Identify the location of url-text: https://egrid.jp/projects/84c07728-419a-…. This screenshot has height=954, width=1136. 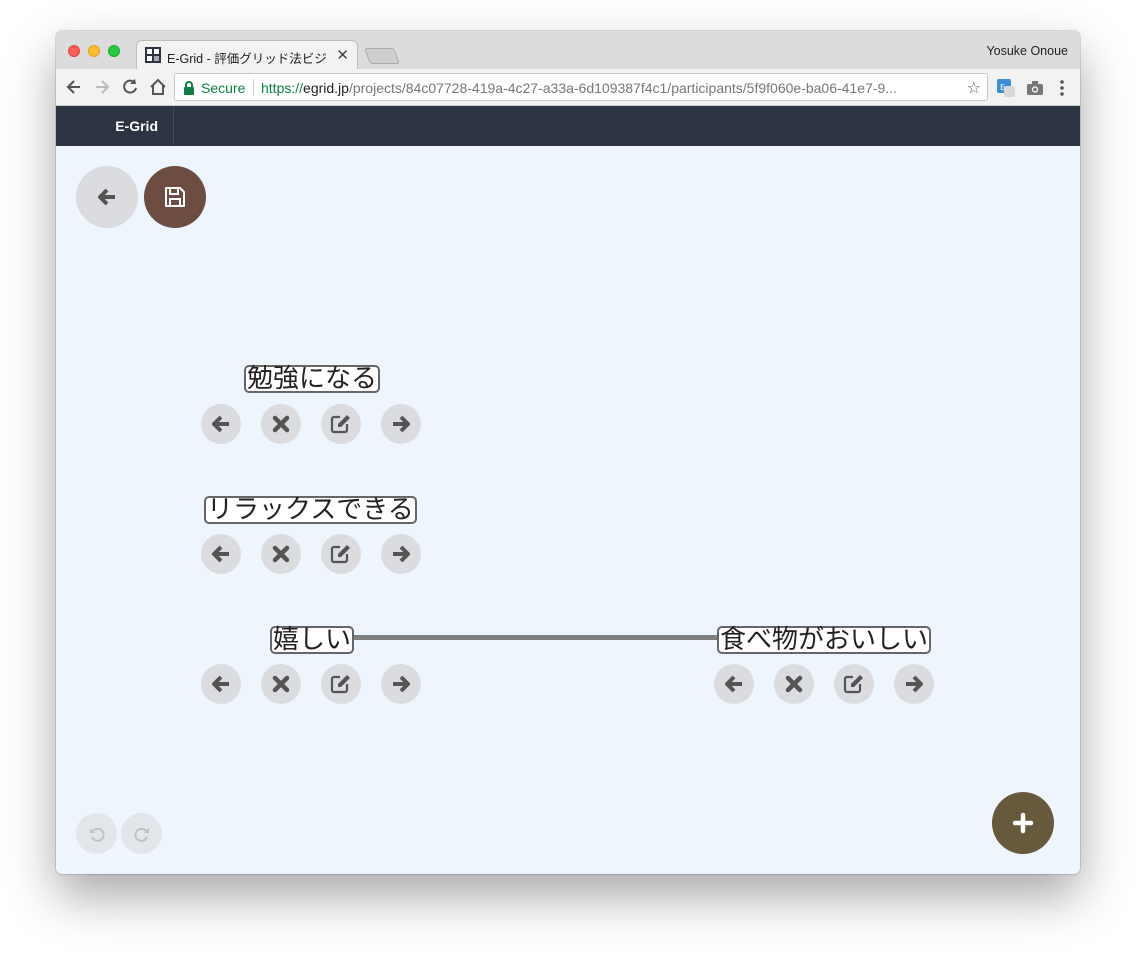
(606, 88).